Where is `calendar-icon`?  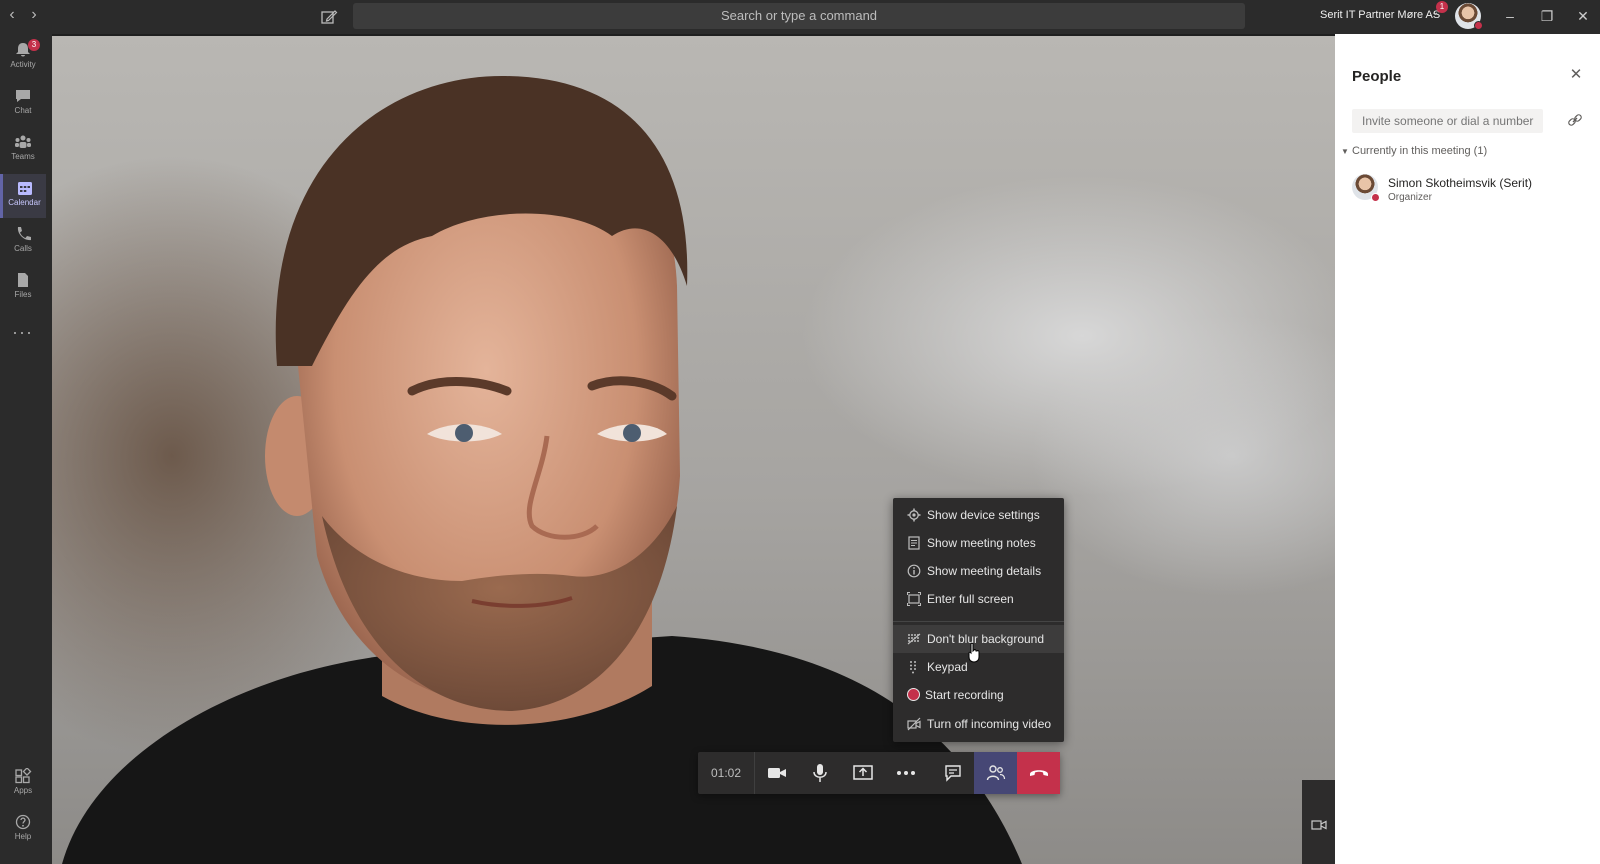 calendar-icon is located at coordinates (24, 188).